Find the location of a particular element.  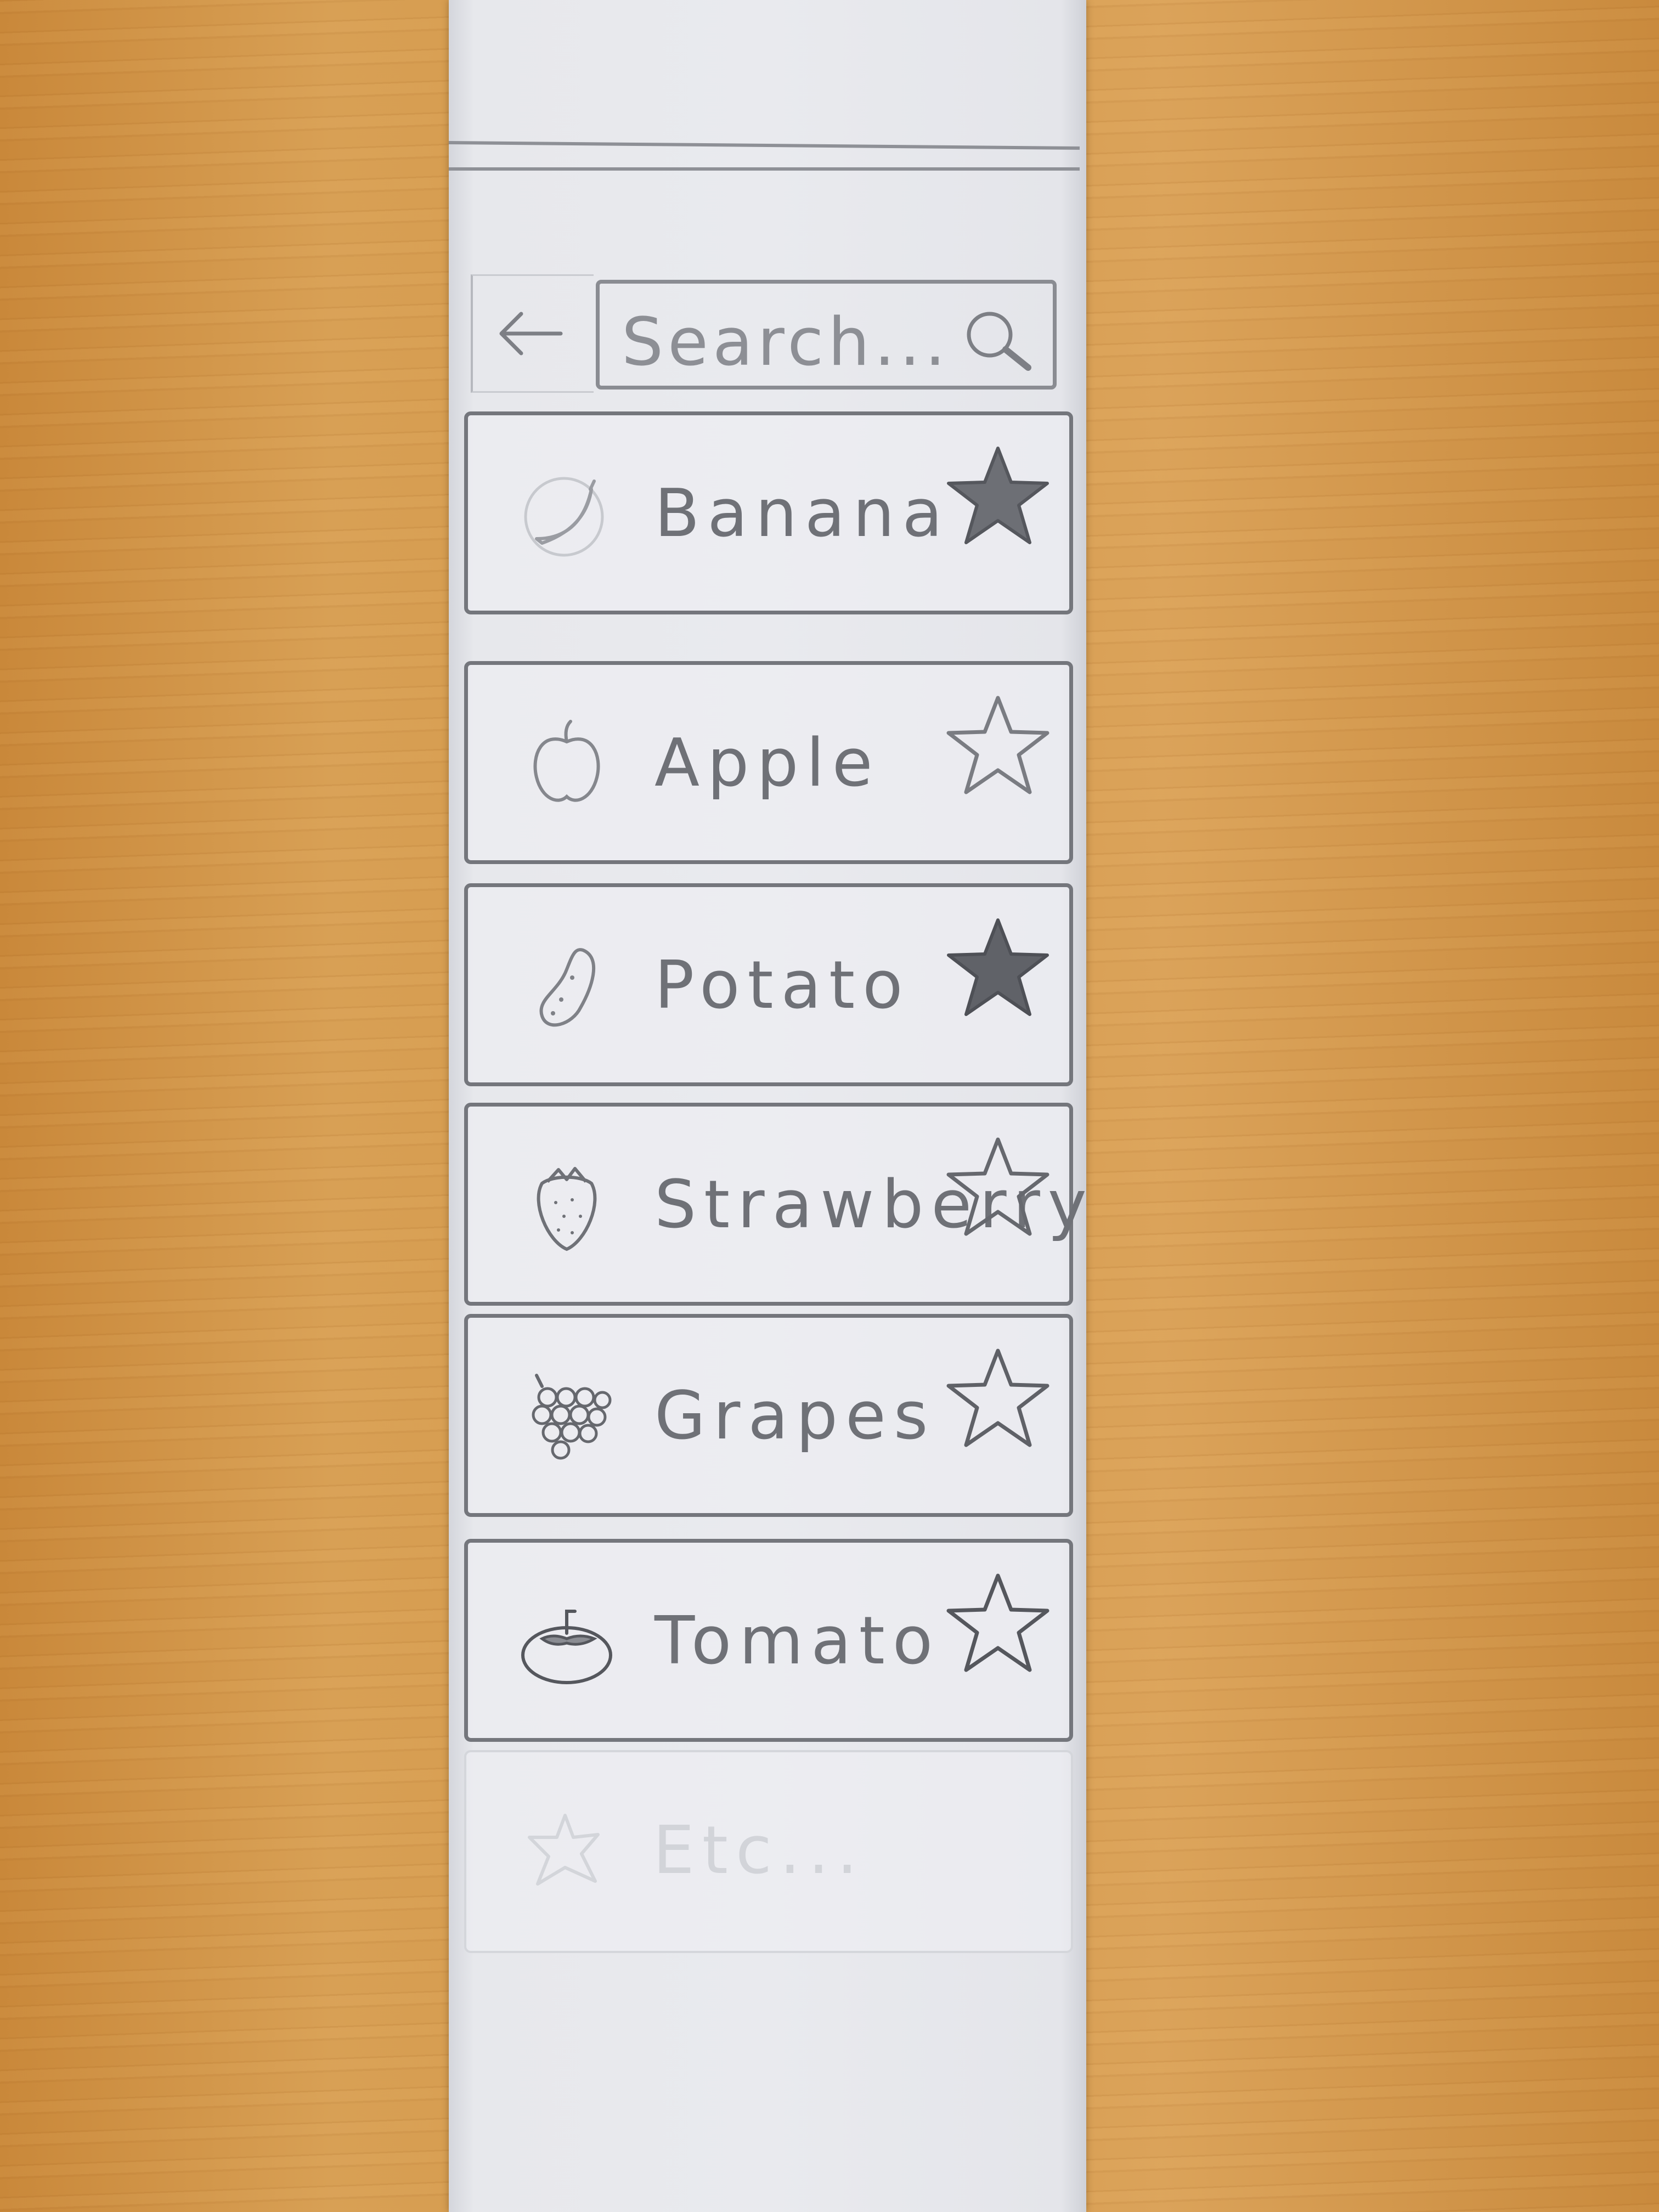

list-item-potato: Potato is located at coordinates (768, 985).